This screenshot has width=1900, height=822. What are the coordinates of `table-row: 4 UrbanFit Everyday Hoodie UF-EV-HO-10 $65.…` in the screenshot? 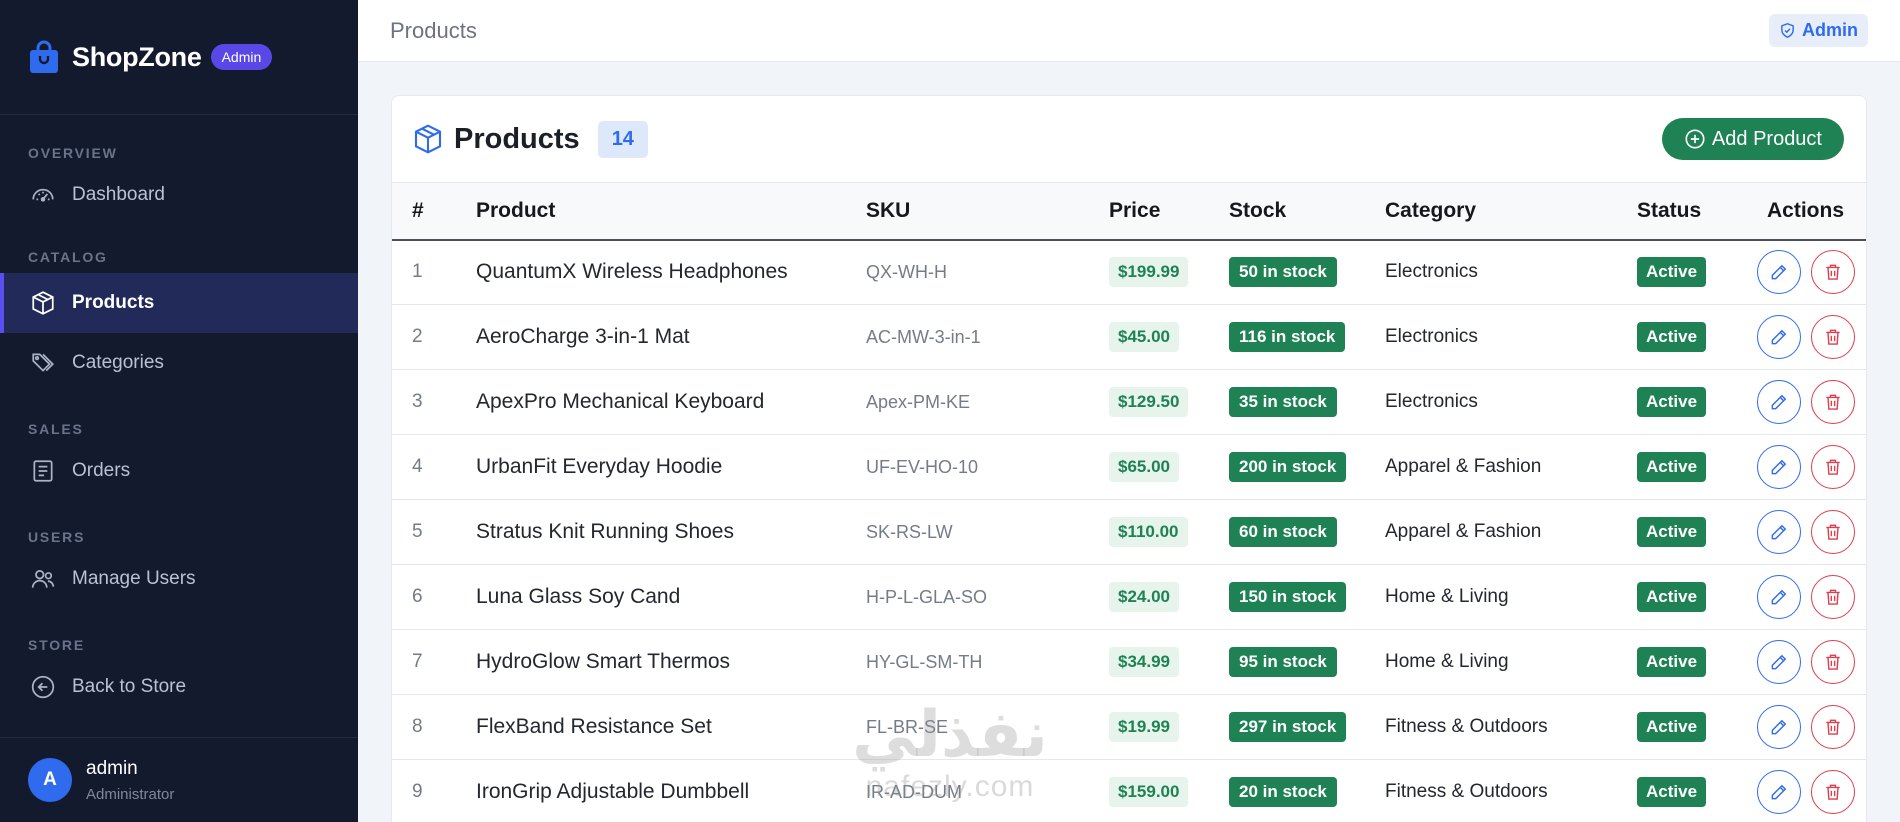 It's located at (1129, 467).